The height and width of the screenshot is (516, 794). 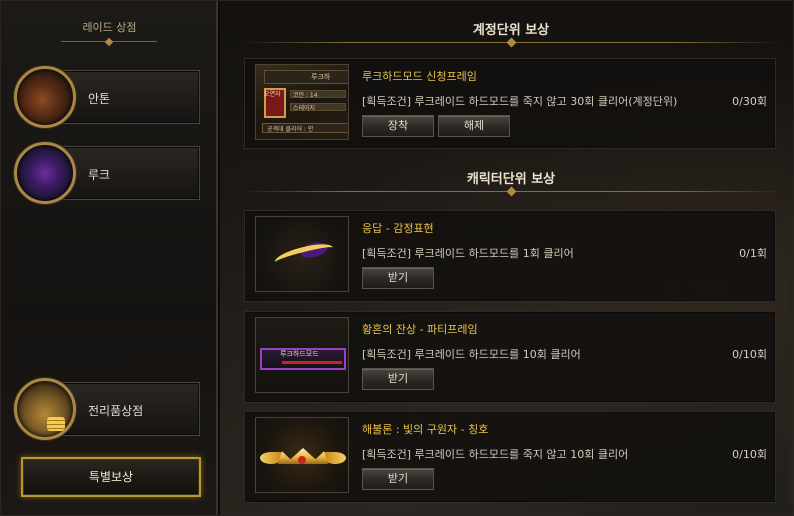 What do you see at coordinates (520, 101) in the screenshot?
I see `reward-condition: [획득조건] 루크레이드 하드모드를 죽지 않고 30회 클리어(계정단위)` at bounding box center [520, 101].